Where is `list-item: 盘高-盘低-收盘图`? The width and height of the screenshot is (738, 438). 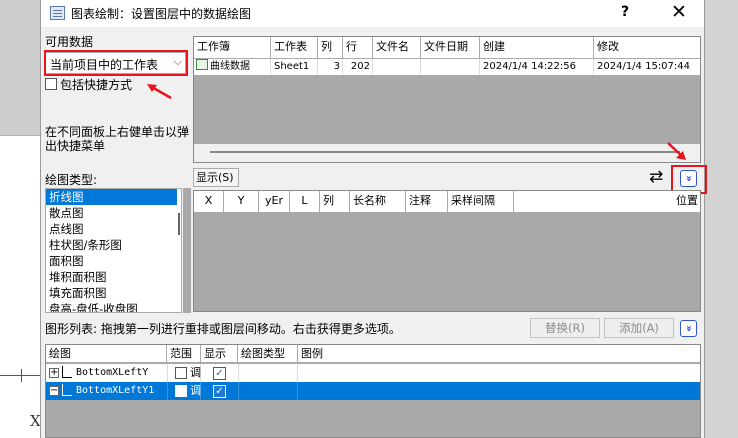 list-item: 盘高-盘低-收盘图 is located at coordinates (113, 306).